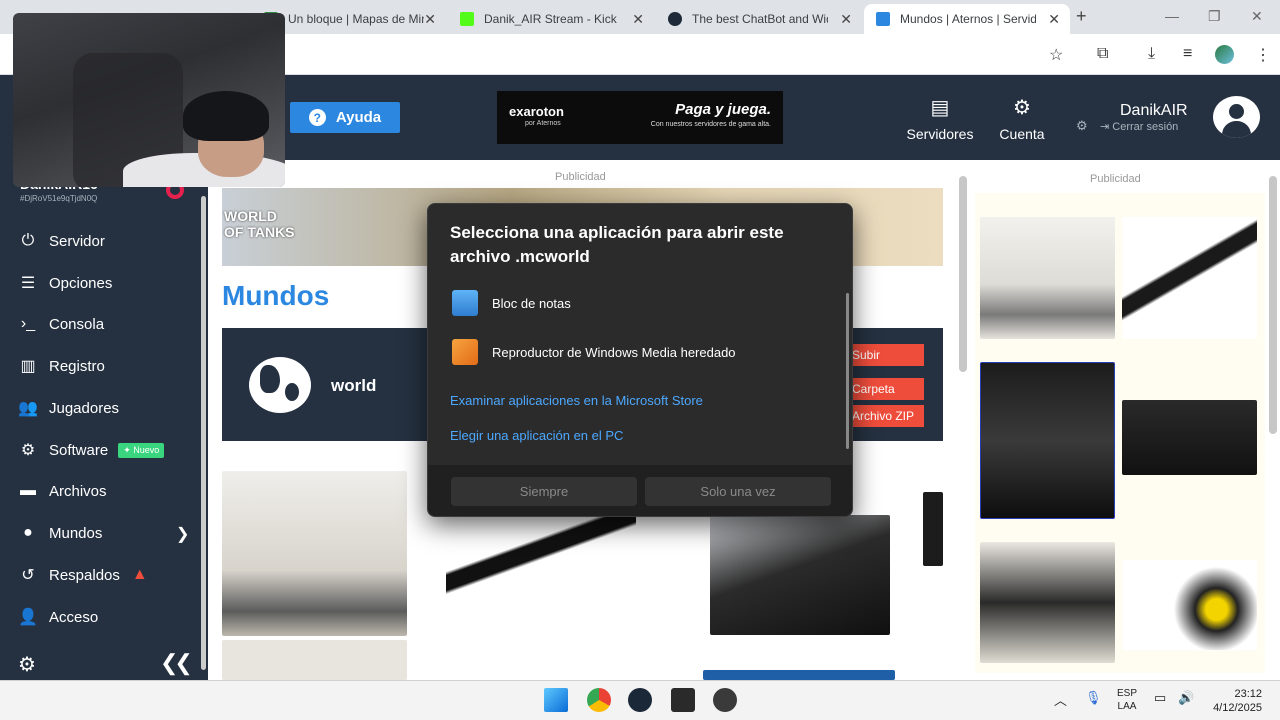 This screenshot has height=720, width=1280. I want to click on tray-overflow-icon: ︿, so click(1060, 699).